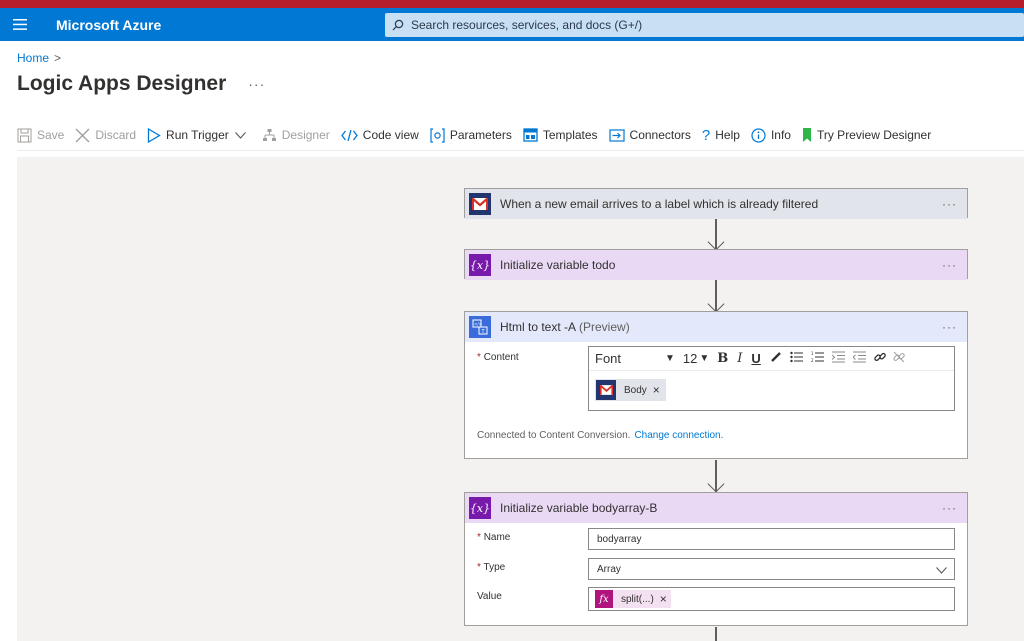 This screenshot has width=1024, height=641. What do you see at coordinates (256, 84) in the screenshot?
I see `page-more-button: ···` at bounding box center [256, 84].